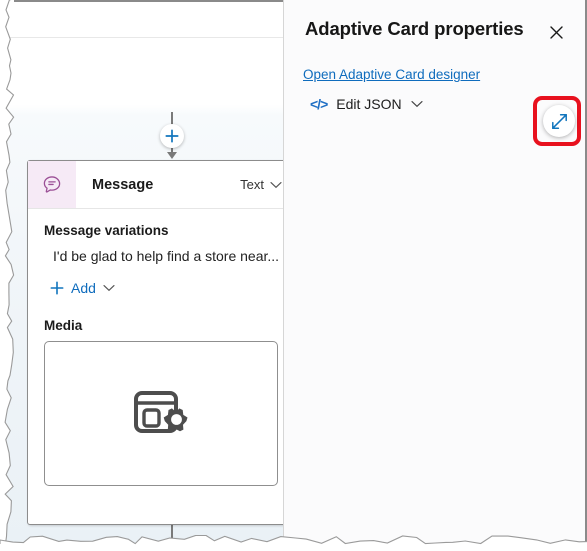 This screenshot has width=587, height=551. I want to click on edit-json-label: Edit JSON, so click(369, 104).